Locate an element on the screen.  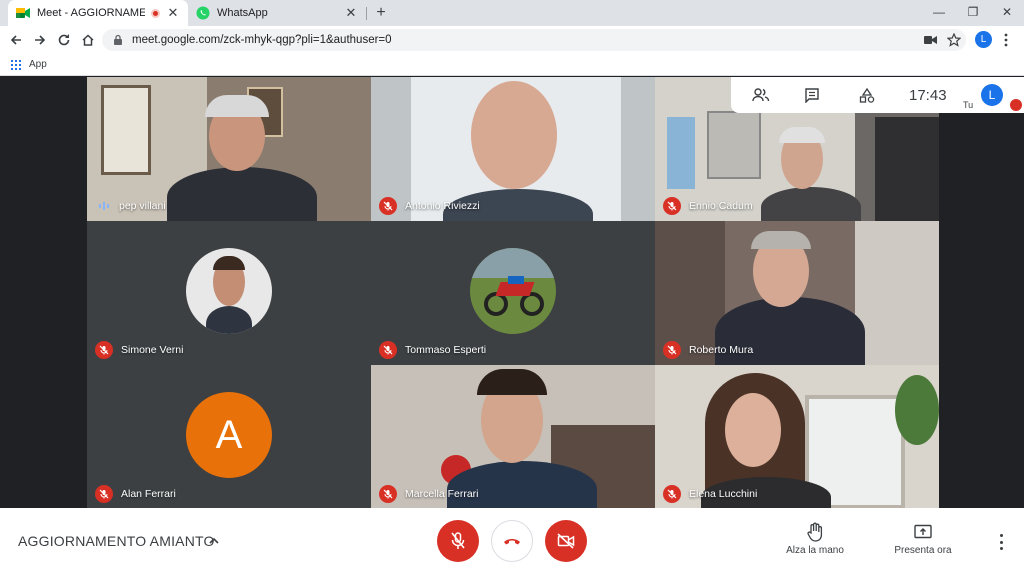
participant-tile: A Alan Ferrari is located at coordinates (229, 437).